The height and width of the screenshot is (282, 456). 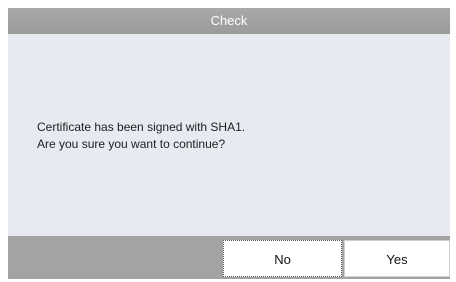 I want to click on dialog-button-bar: No Yes, so click(x=229, y=257).